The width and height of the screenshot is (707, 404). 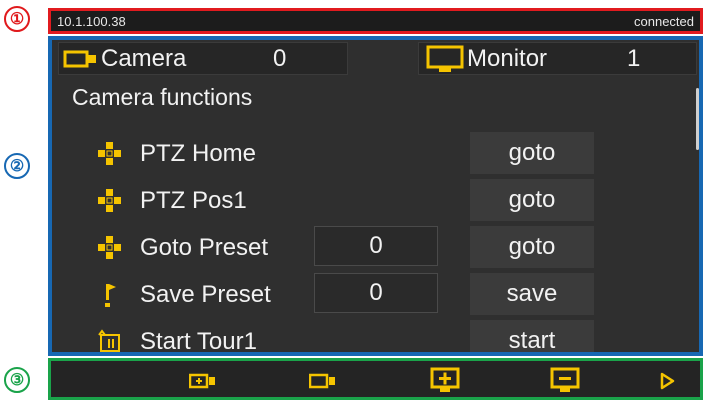 What do you see at coordinates (375, 21) in the screenshot?
I see `status-bar: 10.1.100.38 connected` at bounding box center [375, 21].